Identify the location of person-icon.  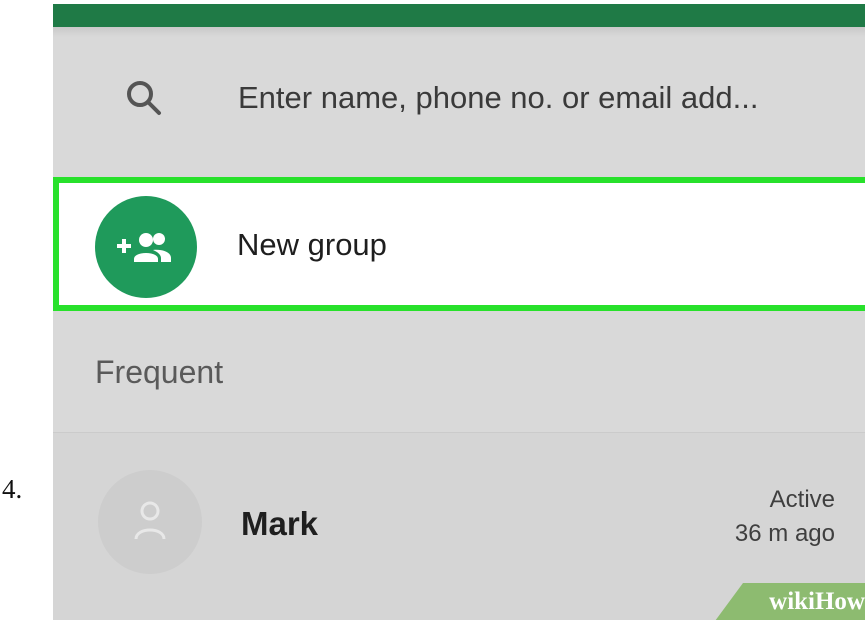
(150, 520).